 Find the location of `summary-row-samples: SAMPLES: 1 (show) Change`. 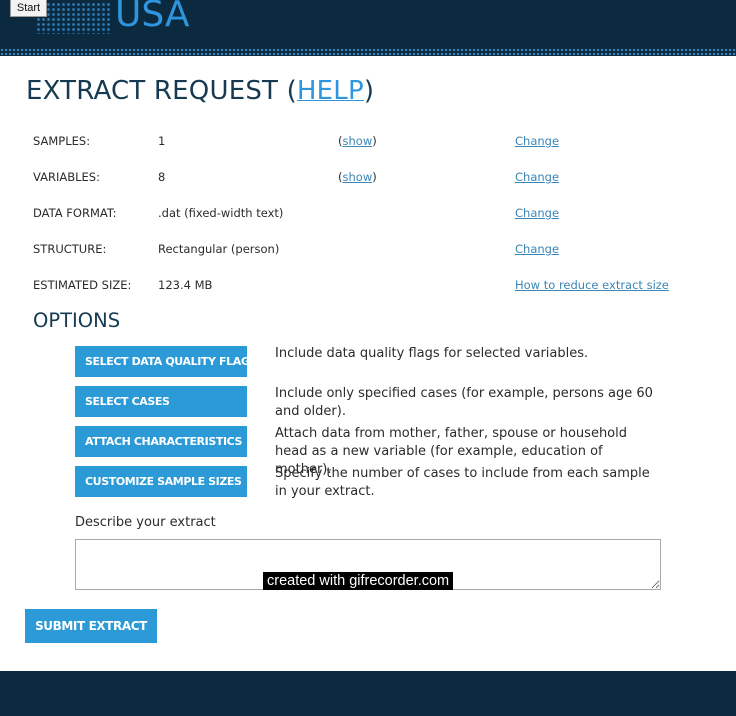

summary-row-samples: SAMPLES: 1 (show) Change is located at coordinates (363, 141).